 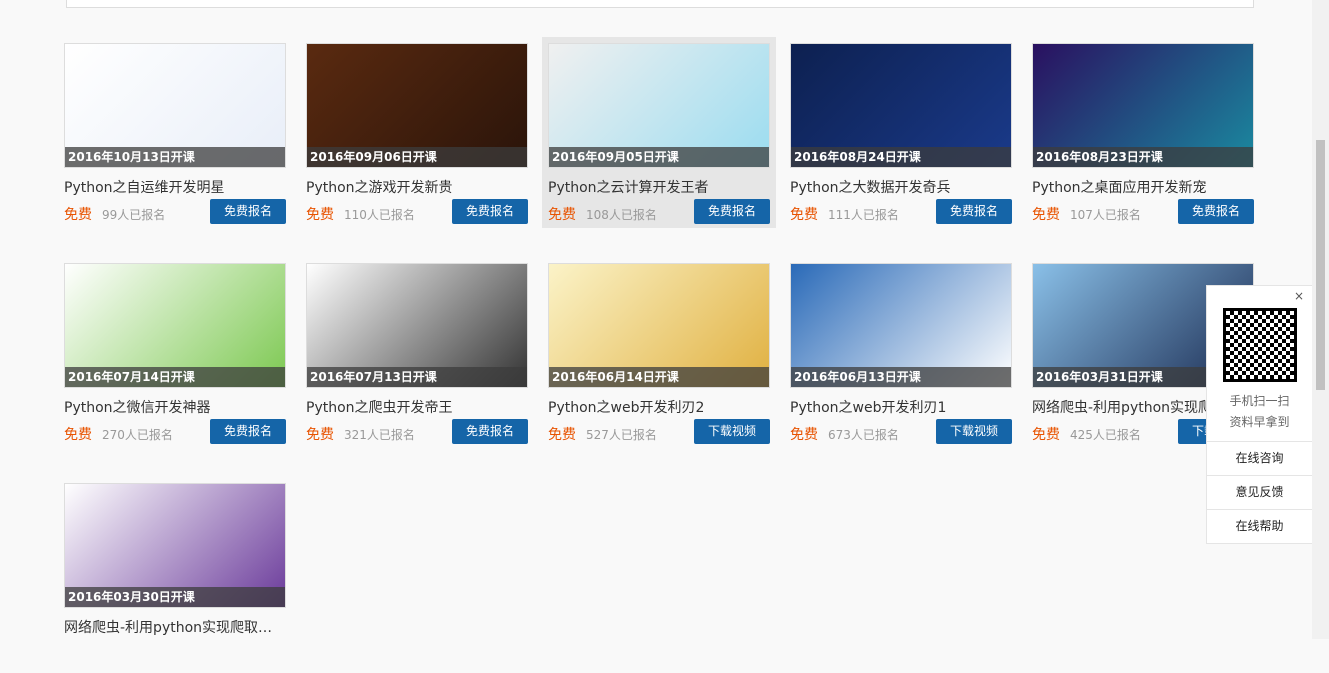 What do you see at coordinates (1299, 296) in the screenshot?
I see `close-icon: ×` at bounding box center [1299, 296].